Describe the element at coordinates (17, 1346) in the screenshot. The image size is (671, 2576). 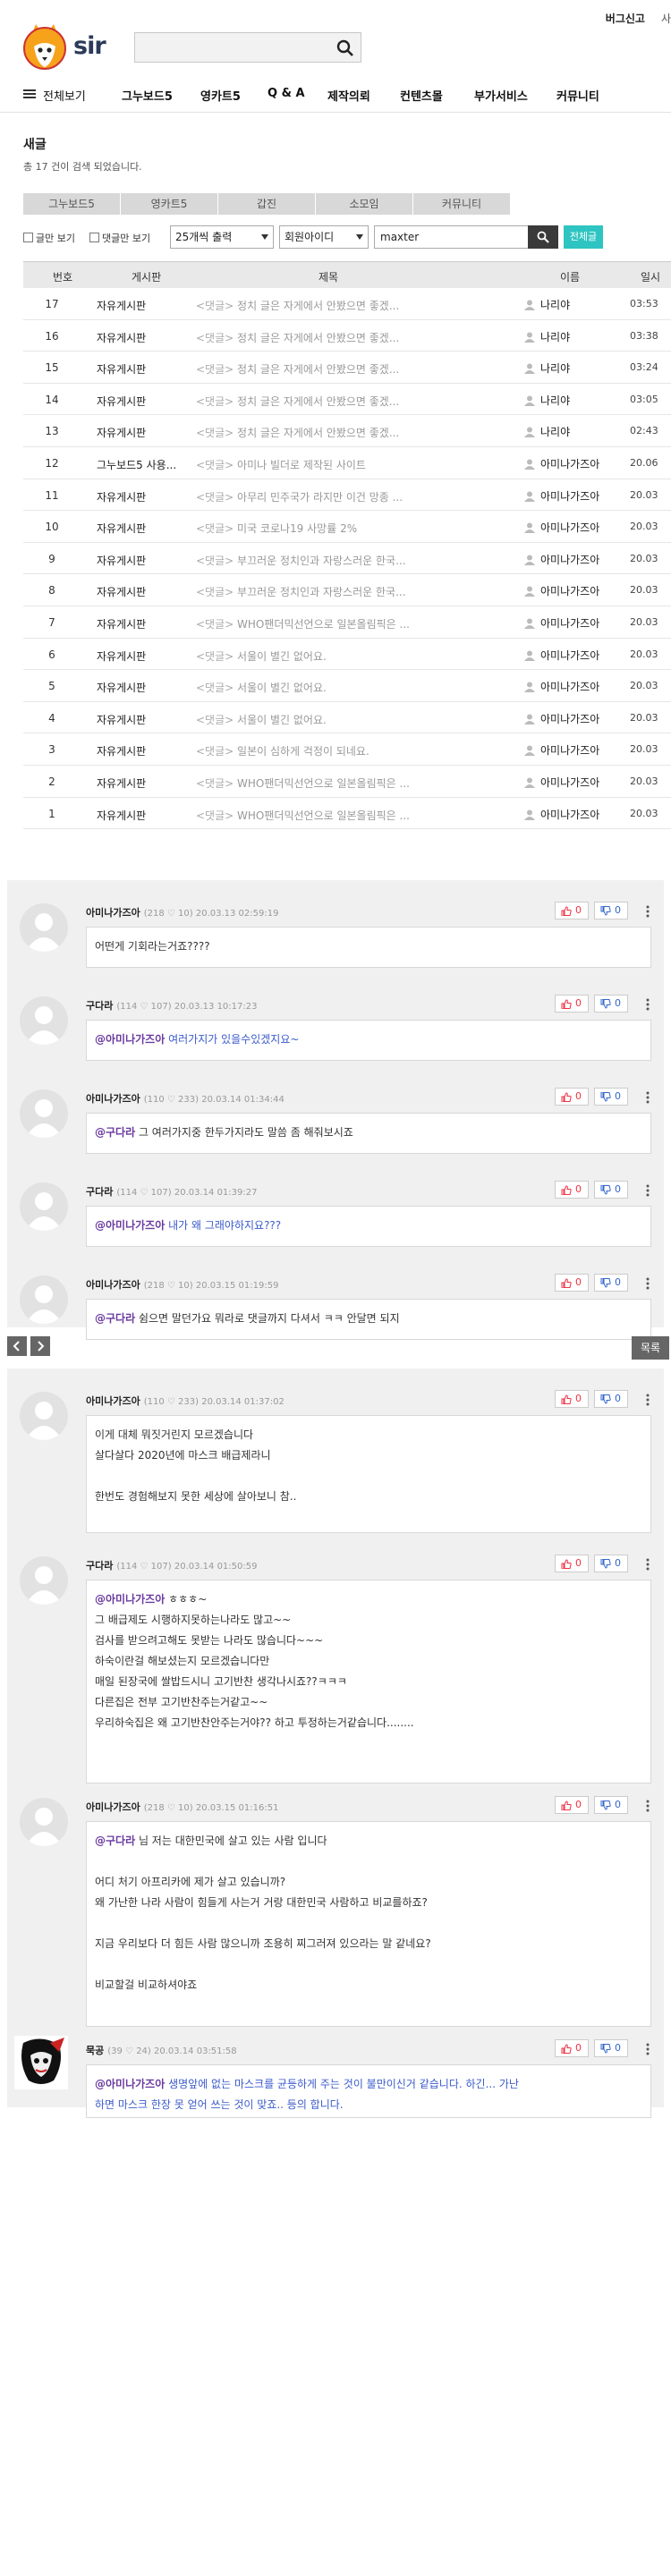
I see `prev-page-button` at that location.